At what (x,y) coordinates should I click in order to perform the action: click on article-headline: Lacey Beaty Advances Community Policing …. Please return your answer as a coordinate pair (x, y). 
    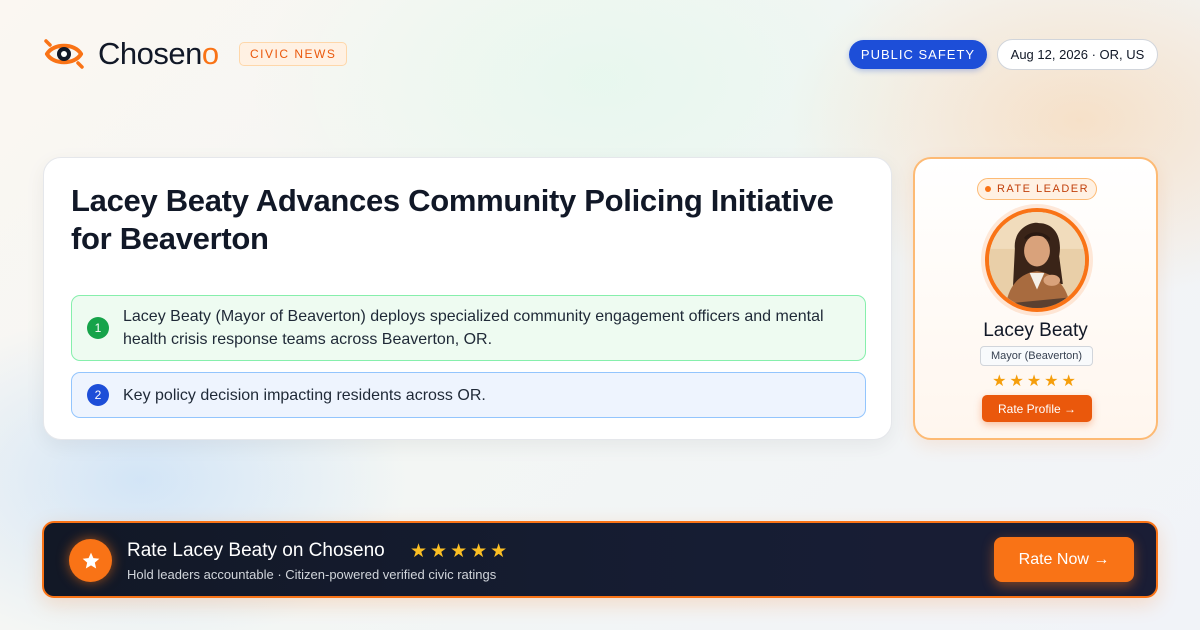
    Looking at the image, I should click on (452, 219).